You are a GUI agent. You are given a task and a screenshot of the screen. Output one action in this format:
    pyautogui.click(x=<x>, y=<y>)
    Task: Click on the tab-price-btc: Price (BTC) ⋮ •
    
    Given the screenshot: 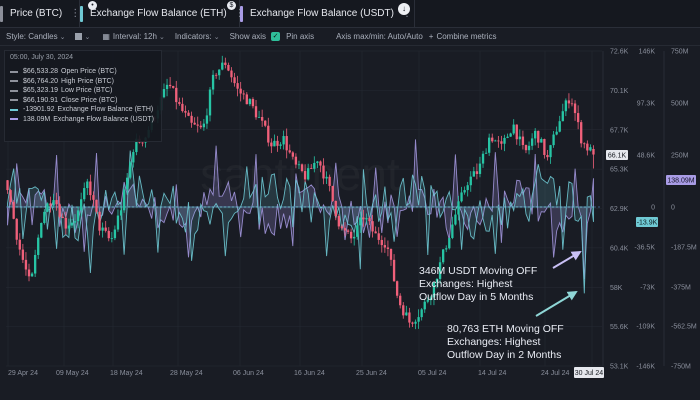 What is the action you would take?
    pyautogui.click(x=48, y=14)
    